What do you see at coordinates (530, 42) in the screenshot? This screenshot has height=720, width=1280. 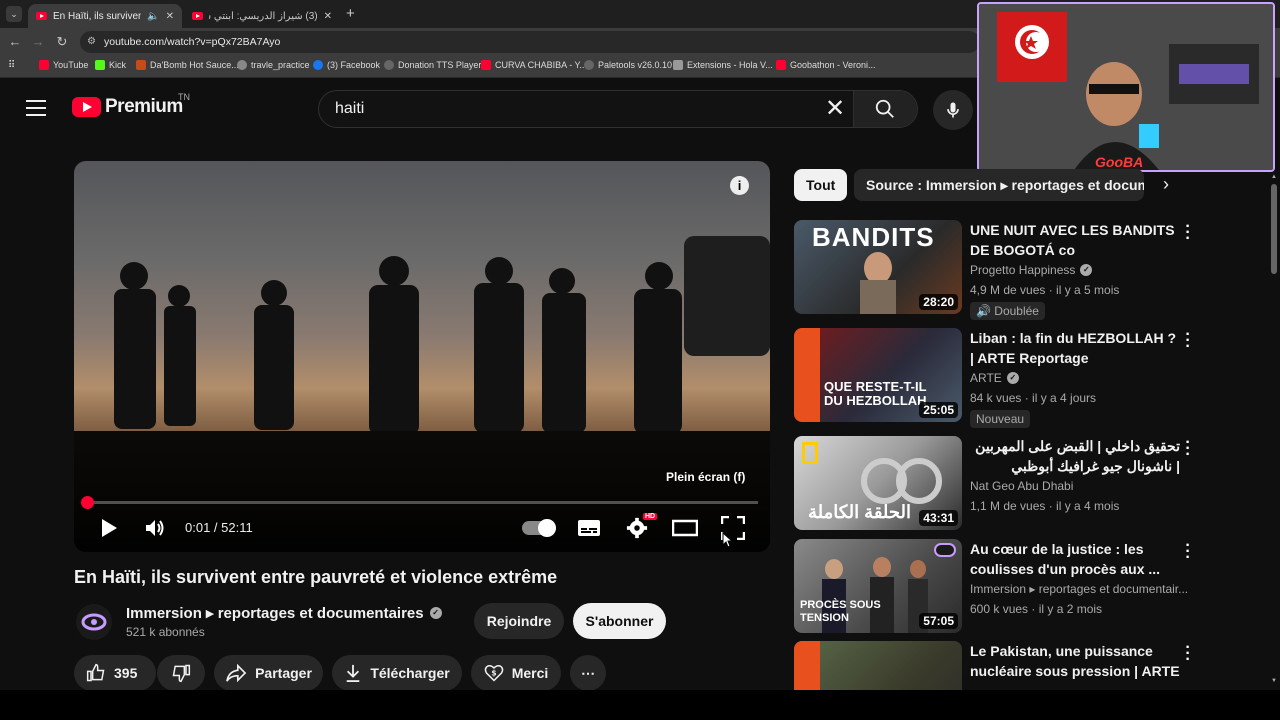 I see `url-field: ⚙ youtube.com/watch?v=pQx72BA7Ayo` at bounding box center [530, 42].